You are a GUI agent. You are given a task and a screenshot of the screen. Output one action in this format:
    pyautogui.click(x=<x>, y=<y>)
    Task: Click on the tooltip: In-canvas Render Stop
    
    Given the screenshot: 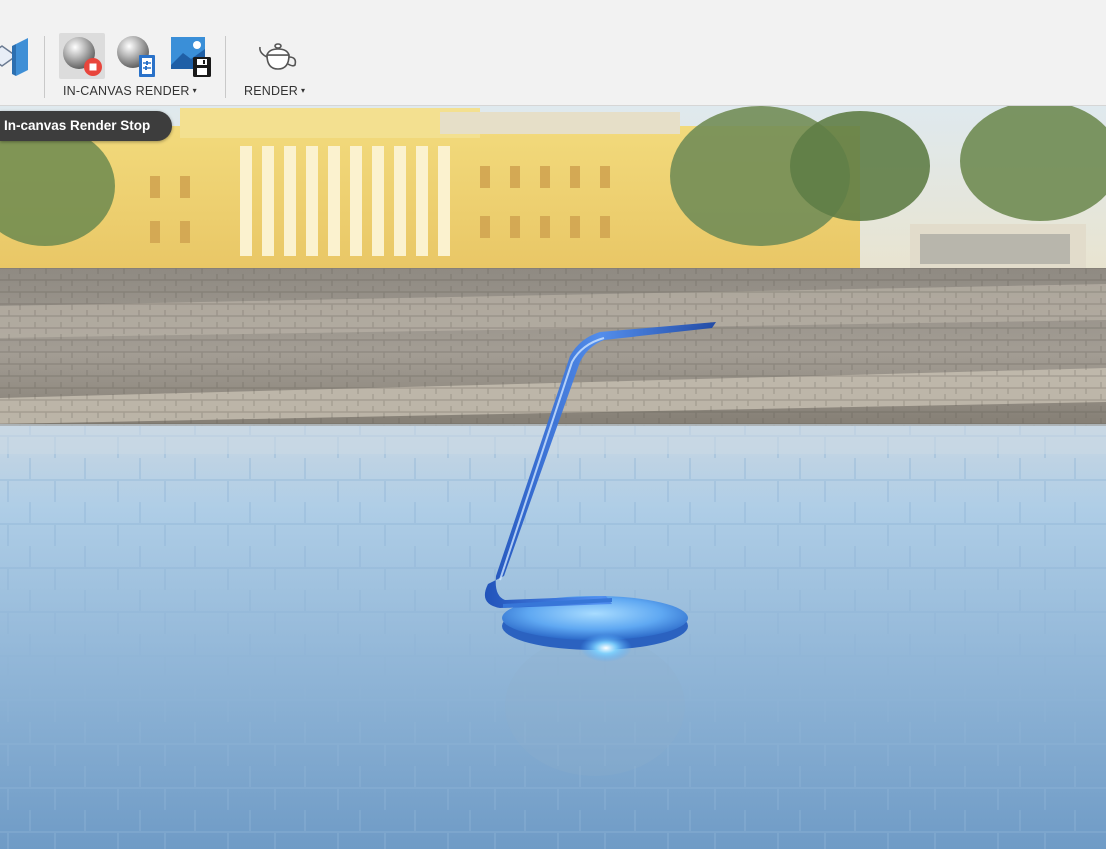 What is the action you would take?
    pyautogui.click(x=86, y=126)
    